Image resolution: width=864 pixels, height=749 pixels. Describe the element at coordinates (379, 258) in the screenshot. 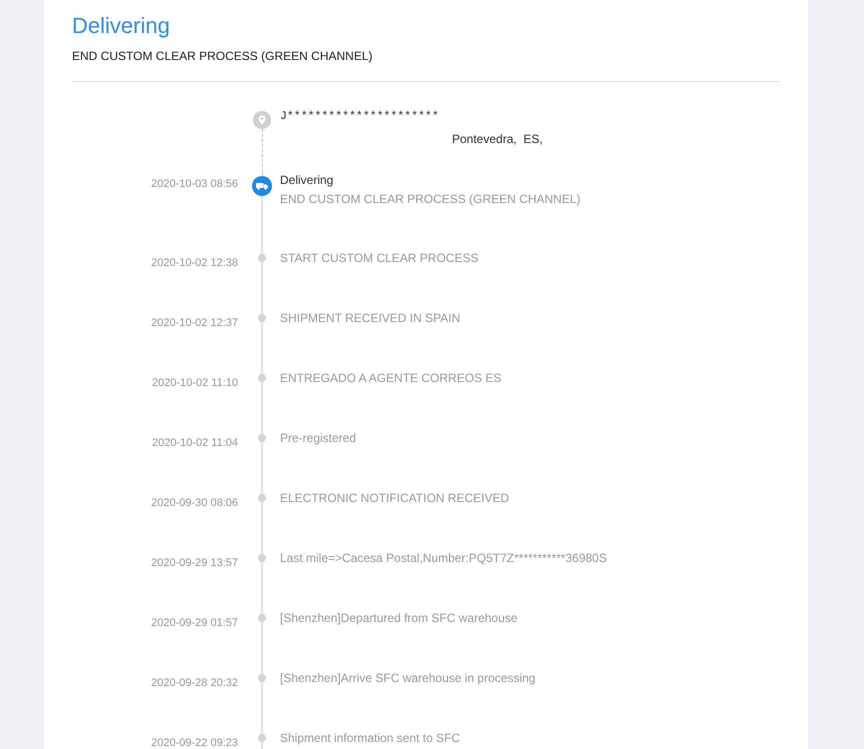

I see `event-description: START CUSTOM CLEAR PROCESS` at that location.